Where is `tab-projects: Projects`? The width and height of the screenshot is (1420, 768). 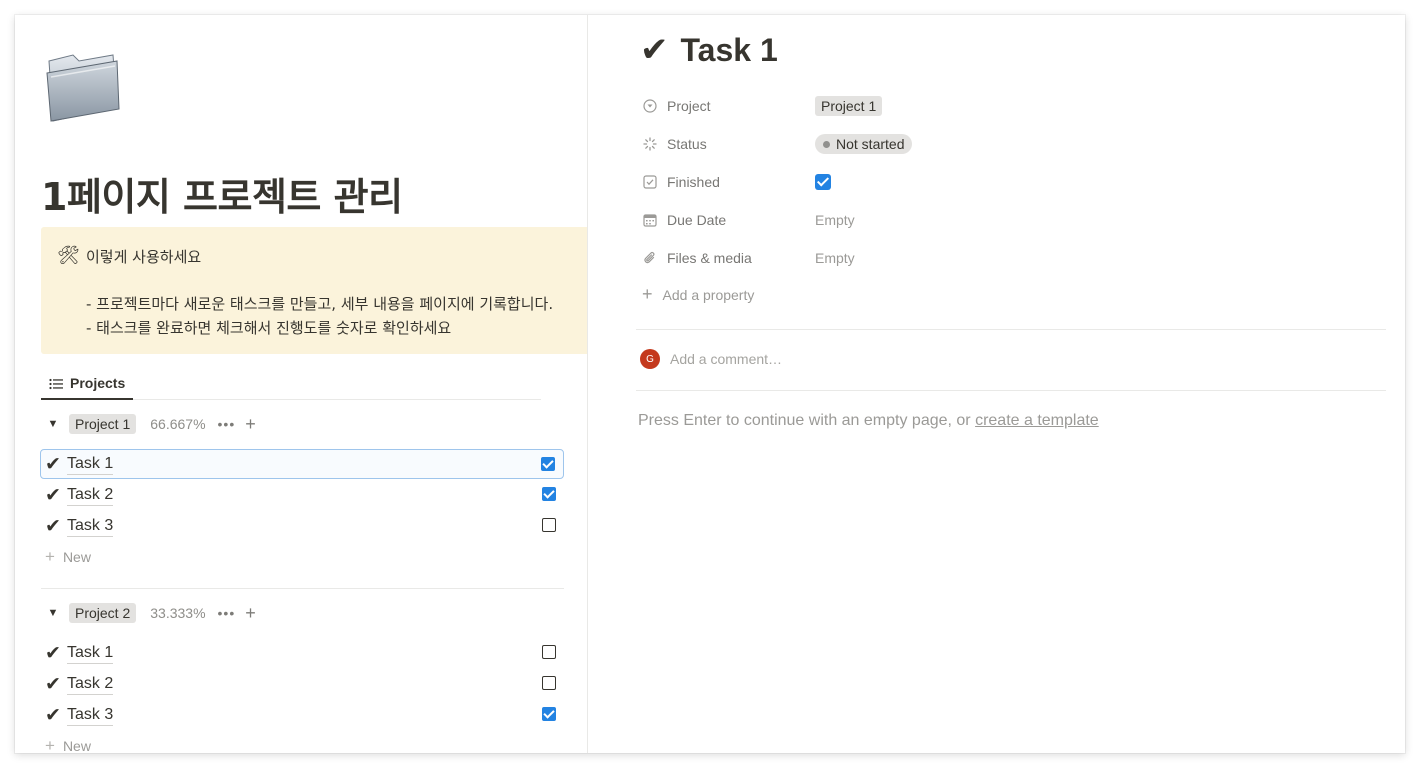 tab-projects: Projects is located at coordinates (87, 384).